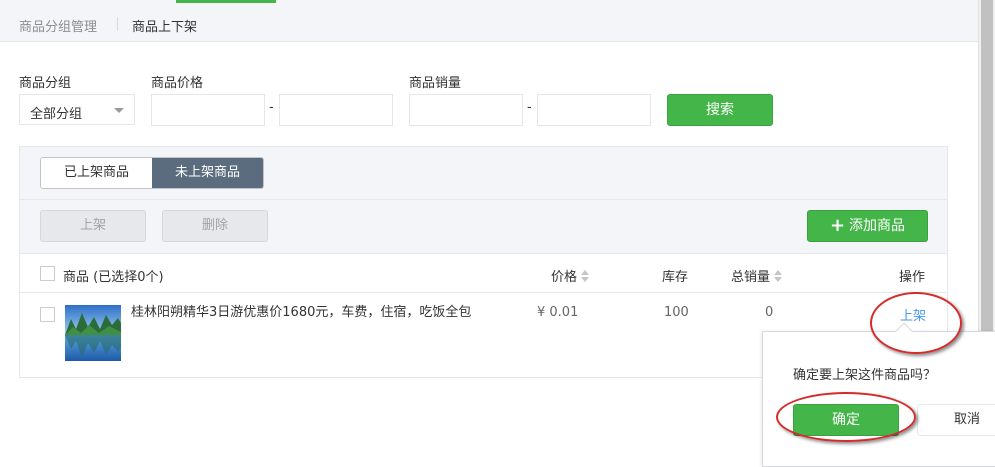  Describe the element at coordinates (483, 273) in the screenshot. I see `table-header: 商品 (已选择0个) 价格 库存 总销量 操作` at that location.